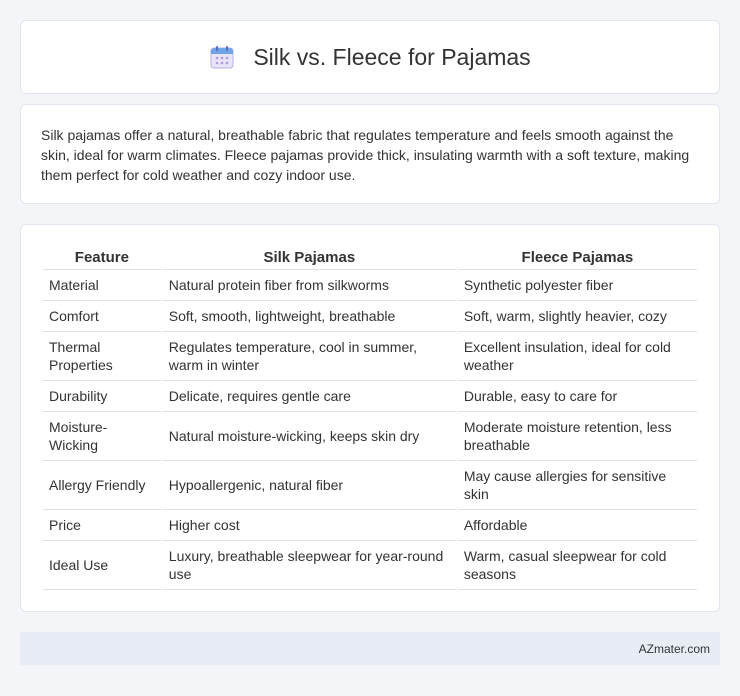 The image size is (740, 696). I want to click on fleece-cell: May cause allergies for sensitive skin, so click(577, 485).